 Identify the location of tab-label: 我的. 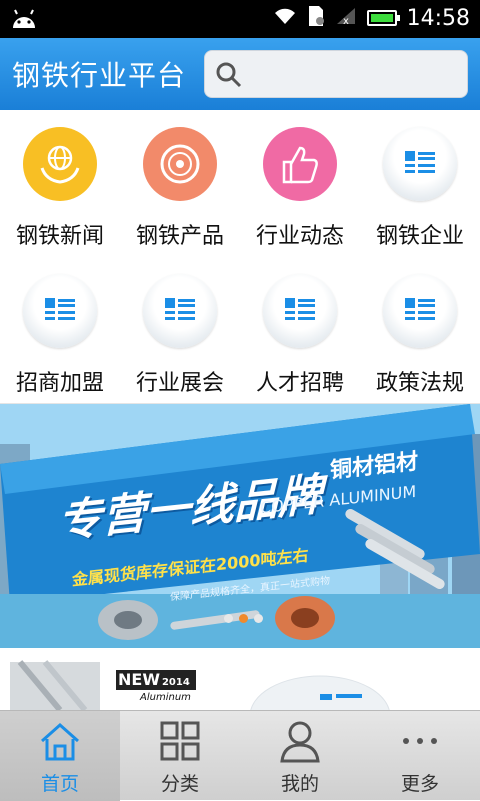
(299, 784).